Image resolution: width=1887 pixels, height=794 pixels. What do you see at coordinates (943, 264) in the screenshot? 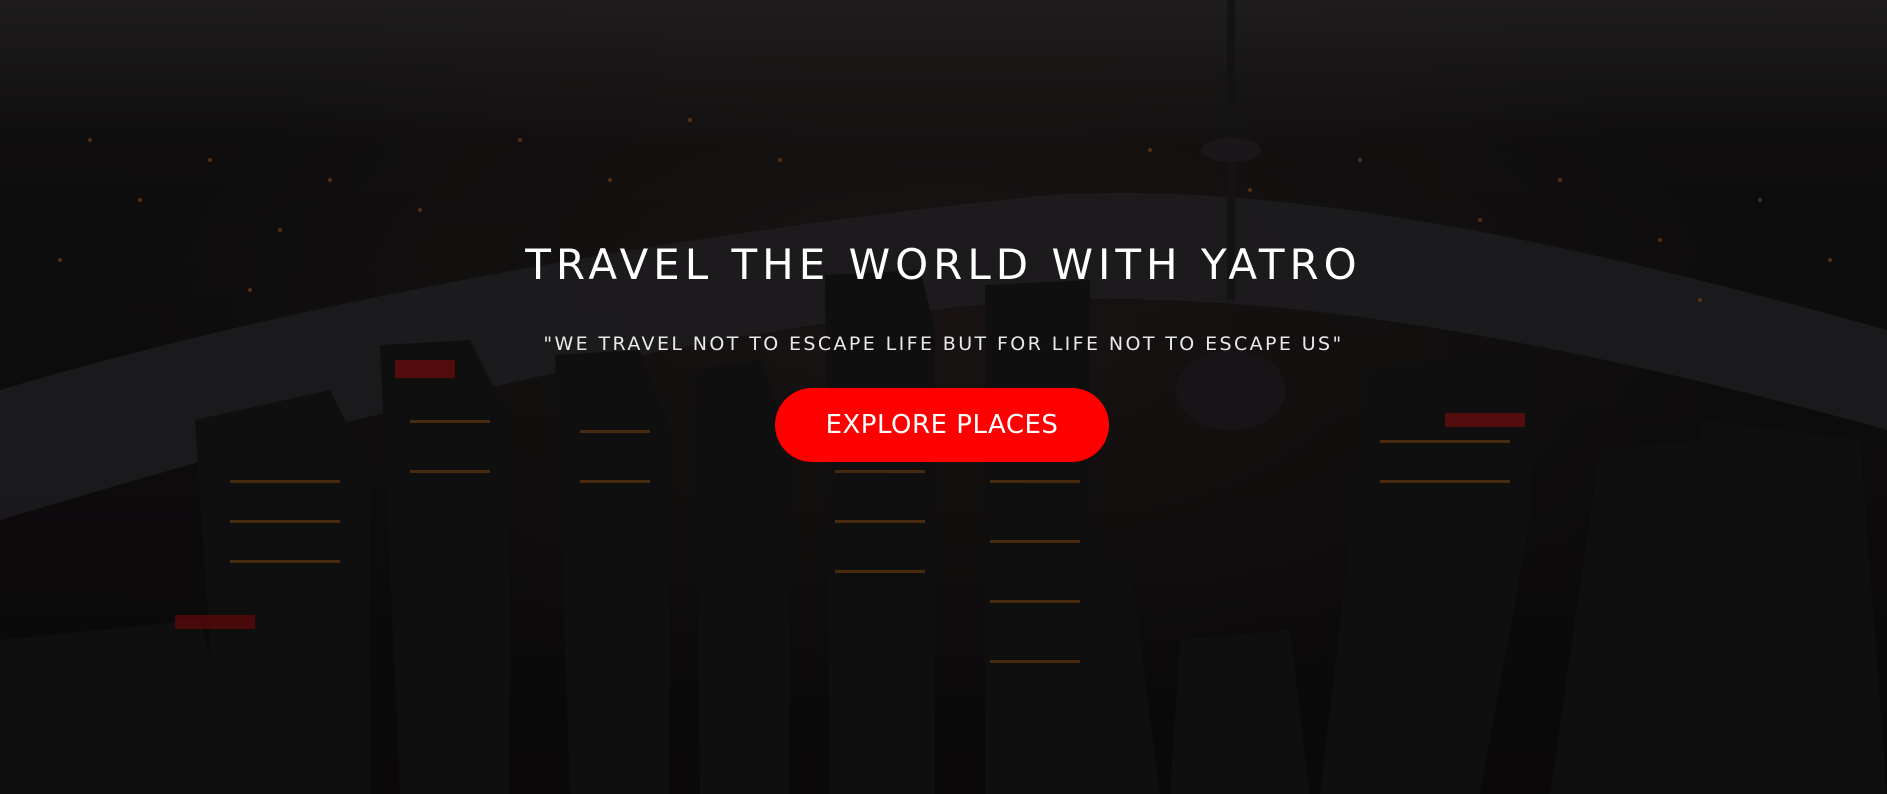
I see `hero-headline: TRAVEL THE WORLD WITH YATRO` at bounding box center [943, 264].